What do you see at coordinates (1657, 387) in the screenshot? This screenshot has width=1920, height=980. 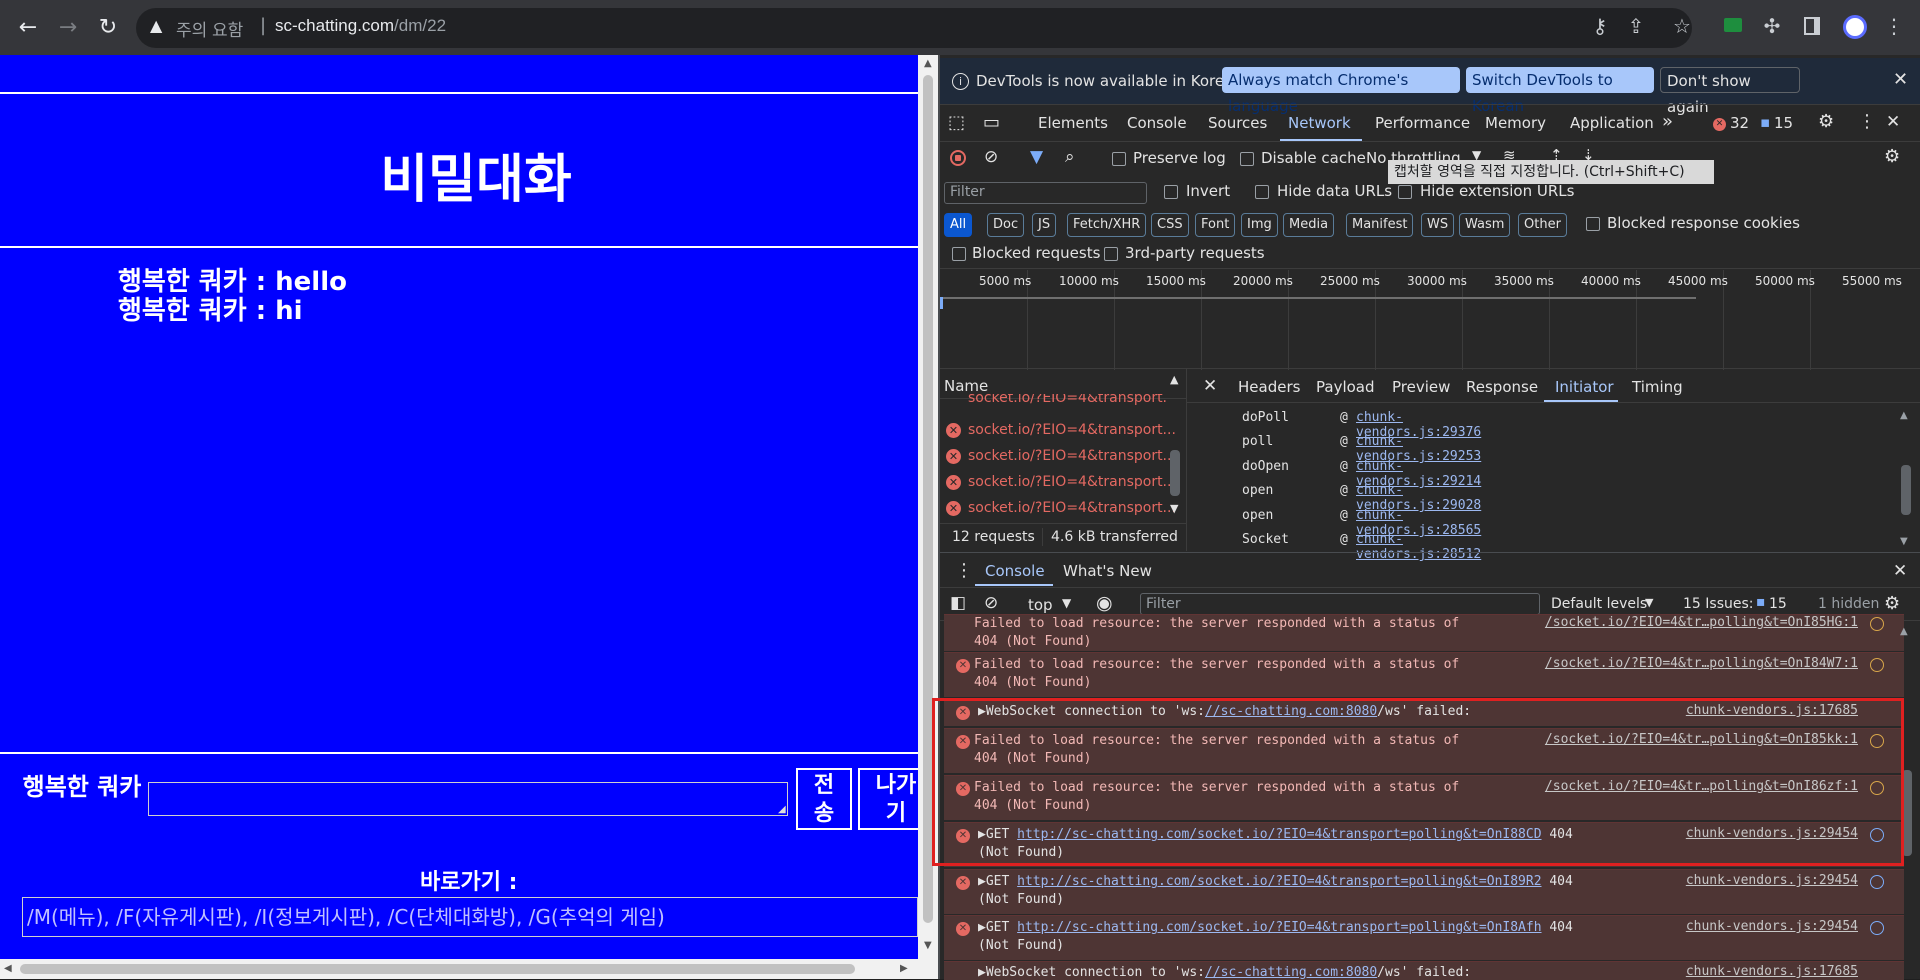 I see `detail-tab-timing: Timing` at bounding box center [1657, 387].